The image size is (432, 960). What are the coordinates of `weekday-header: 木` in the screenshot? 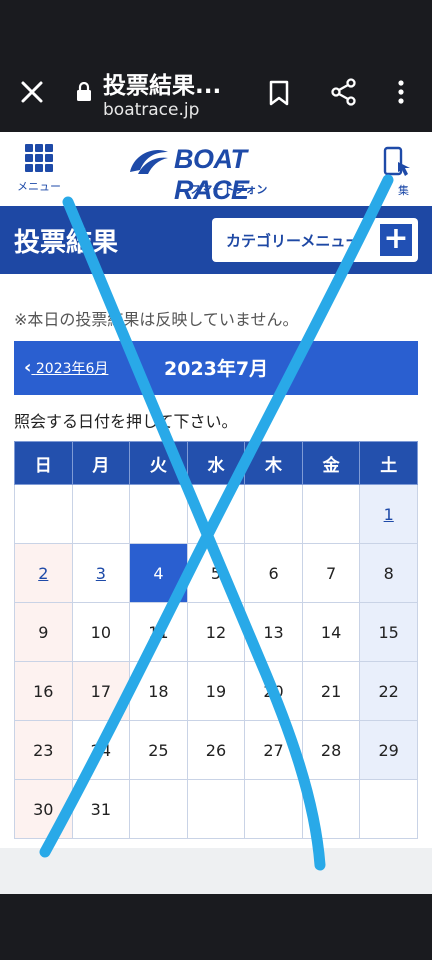 It's located at (273, 463).